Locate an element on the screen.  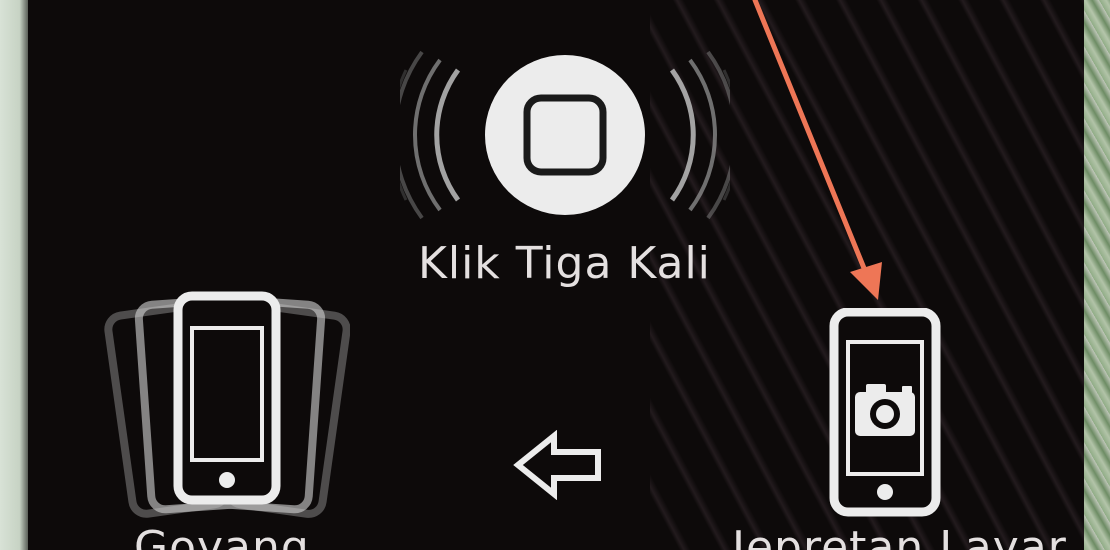
arrow-left-icon is located at coordinates (557, 465).